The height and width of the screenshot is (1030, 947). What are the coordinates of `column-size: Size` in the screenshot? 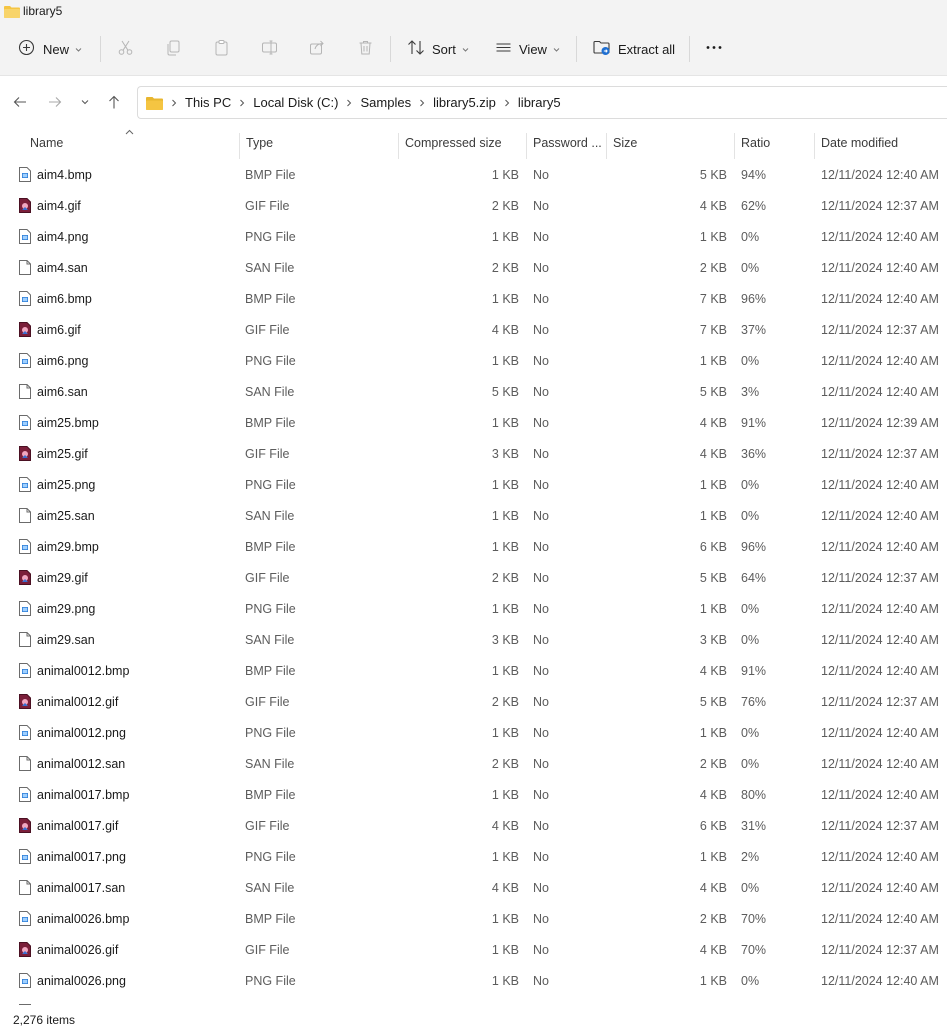 It's located at (625, 143).